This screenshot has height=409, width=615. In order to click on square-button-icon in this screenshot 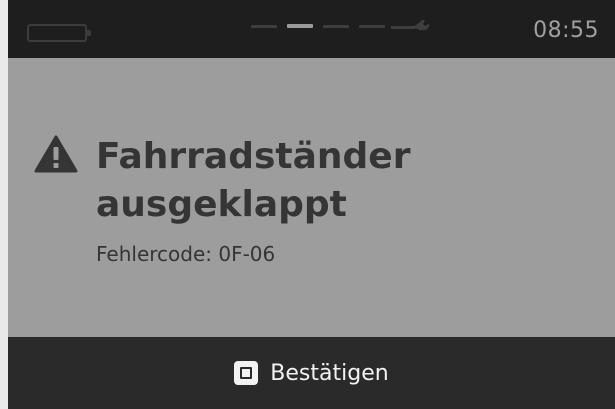, I will do `click(246, 373)`.